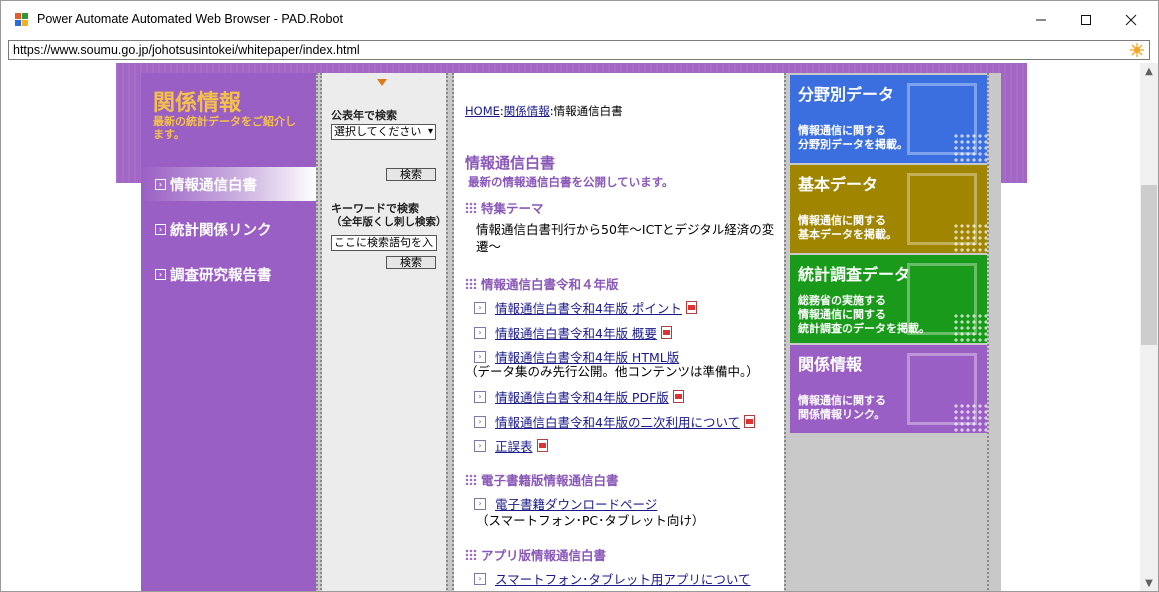 The width and height of the screenshot is (1159, 592). I want to click on vertical-scrollbar: ▲ ▼, so click(1149, 327).